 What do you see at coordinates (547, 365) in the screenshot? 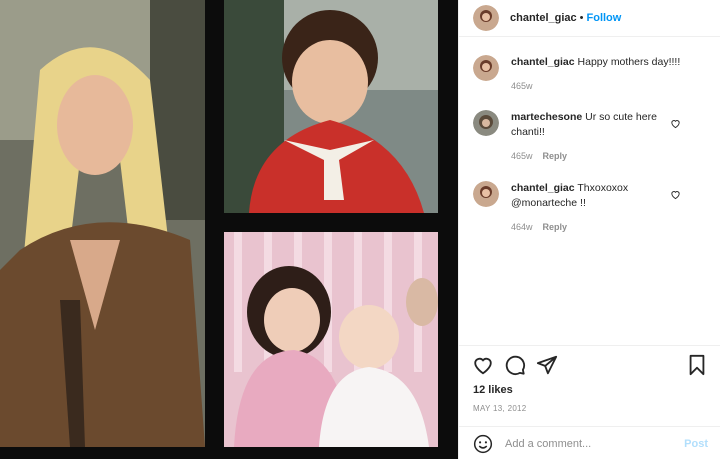
I see `share-send-icon` at bounding box center [547, 365].